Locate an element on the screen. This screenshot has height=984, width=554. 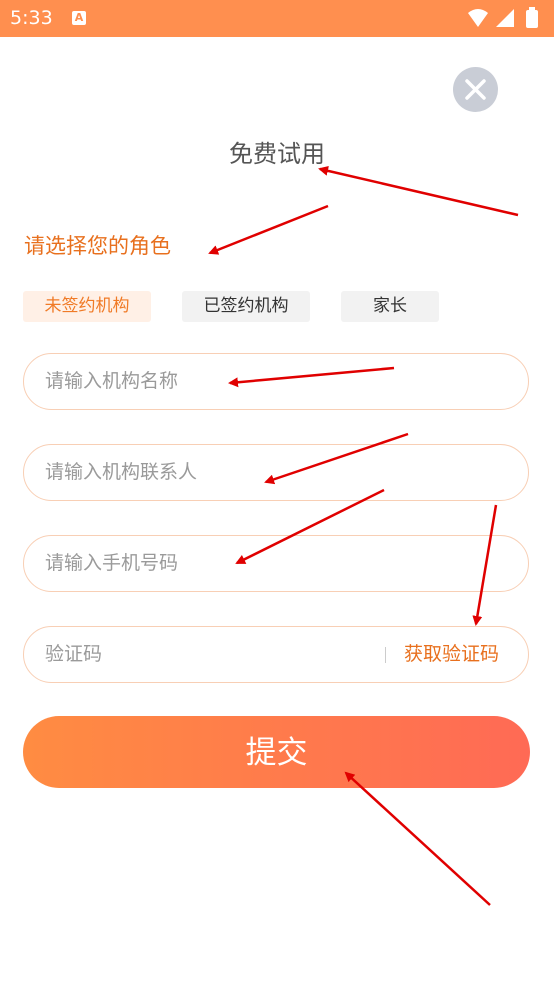
close-button is located at coordinates (475, 89).